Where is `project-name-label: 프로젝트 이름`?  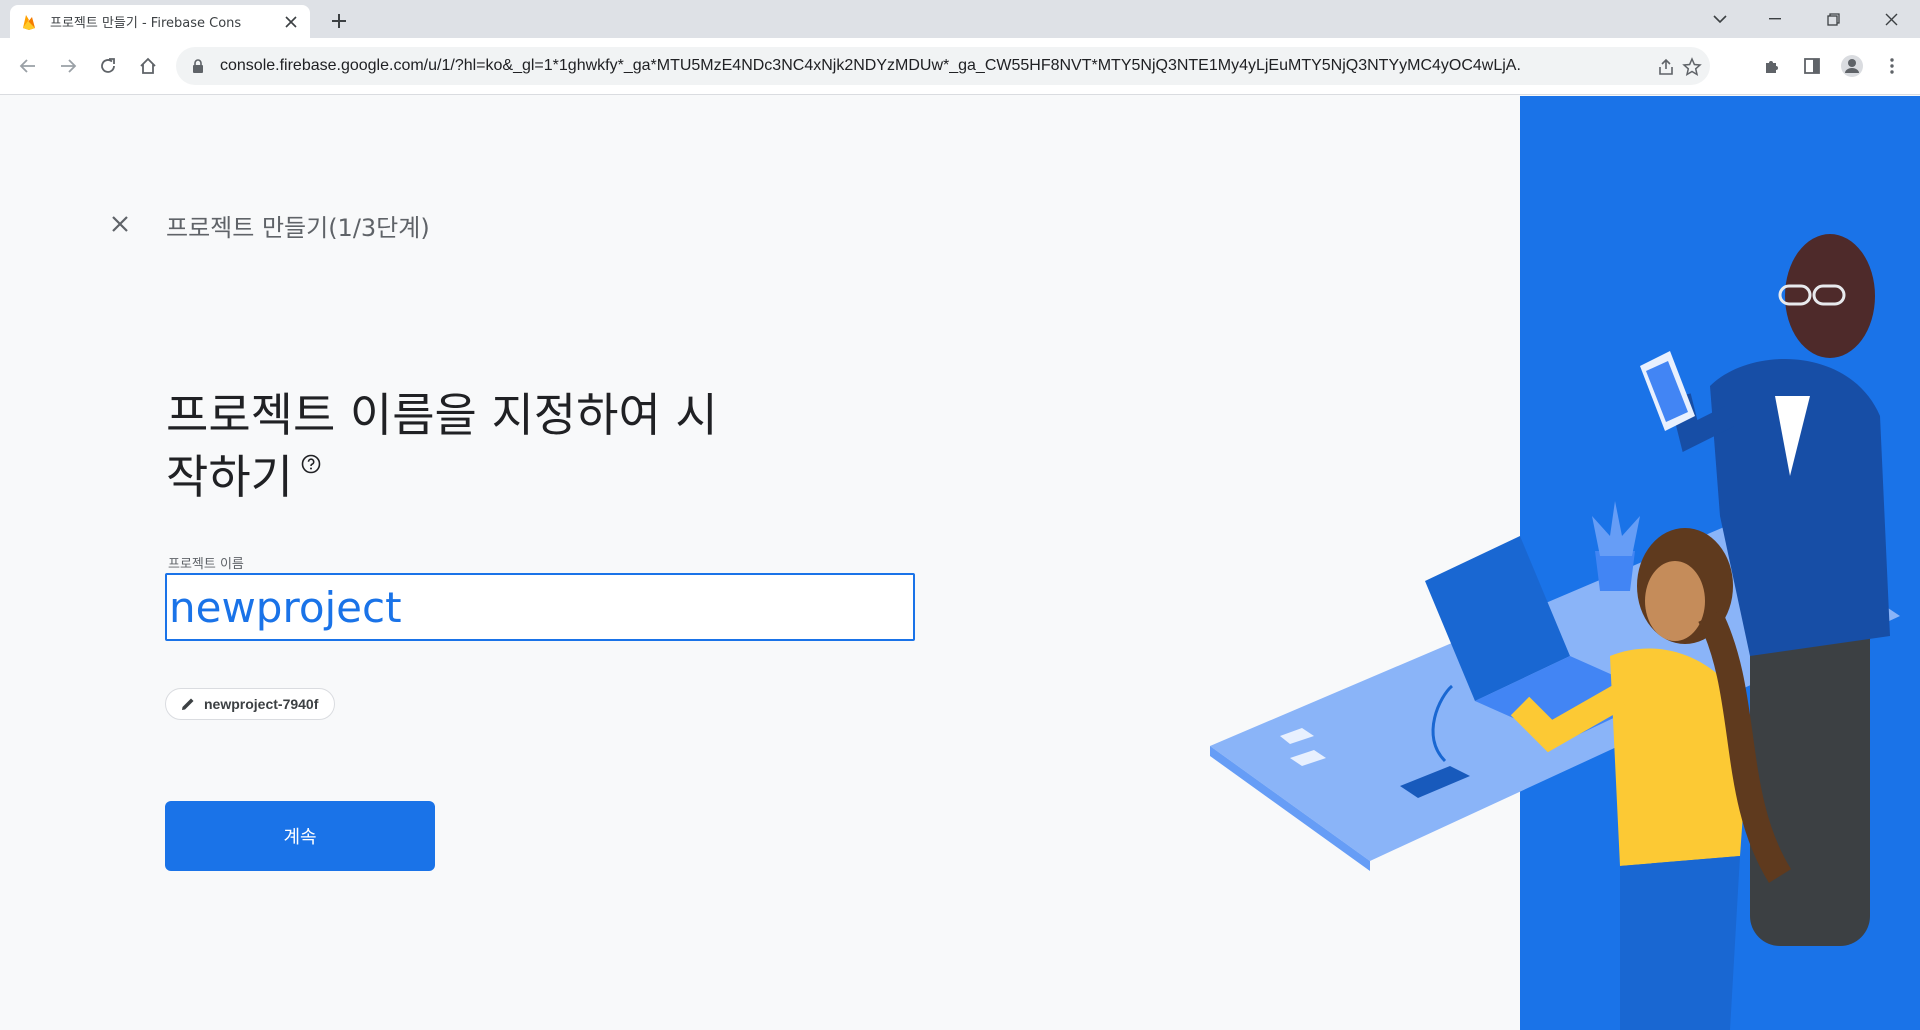 project-name-label: 프로젝트 이름 is located at coordinates (206, 564).